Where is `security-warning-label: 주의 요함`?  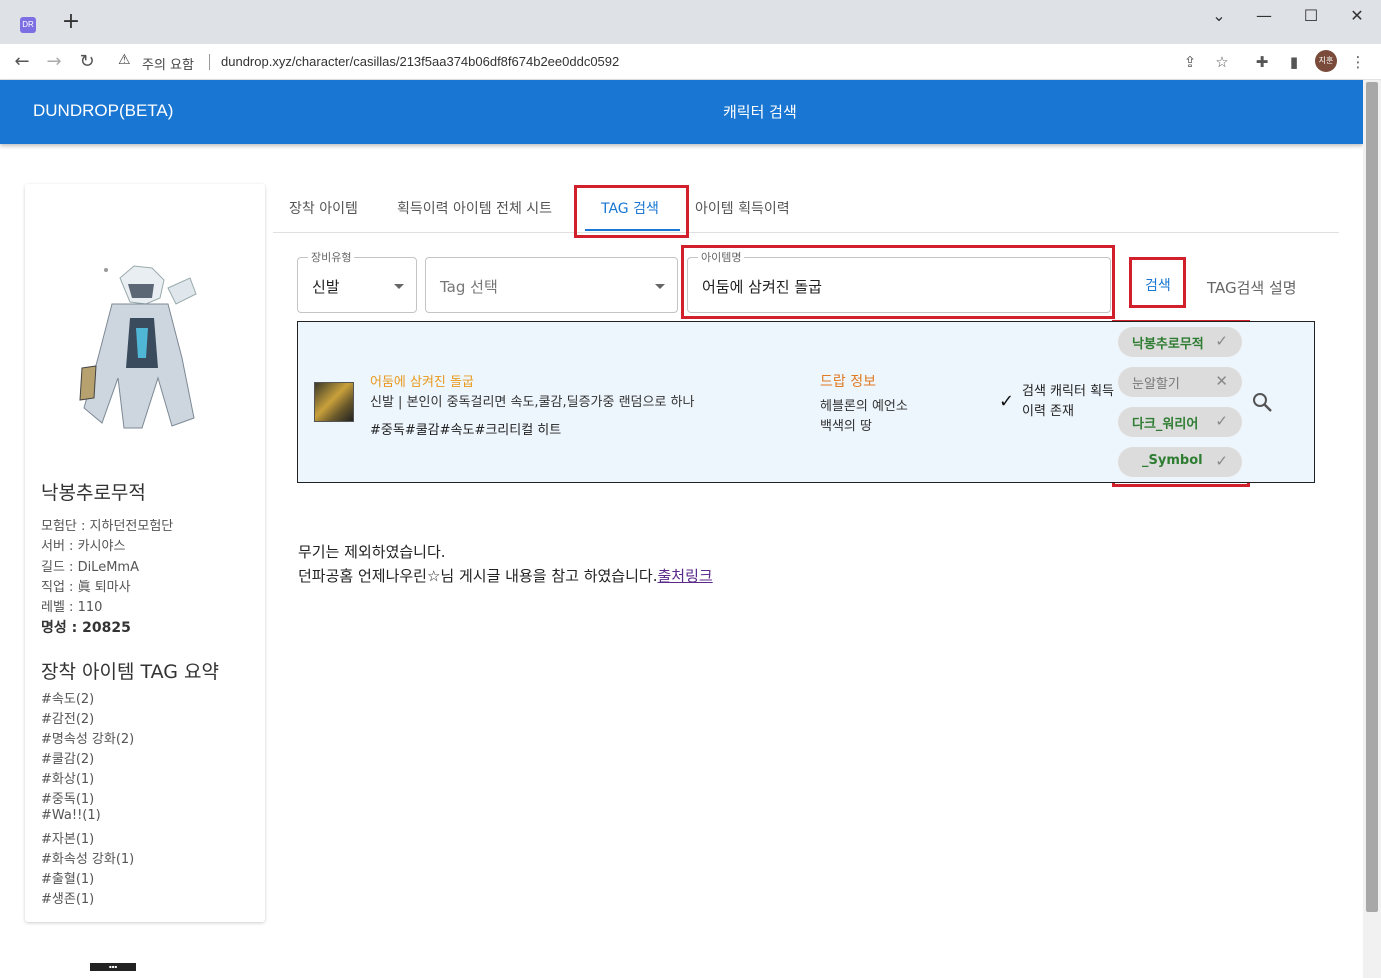
security-warning-label: 주의 요함 is located at coordinates (168, 65).